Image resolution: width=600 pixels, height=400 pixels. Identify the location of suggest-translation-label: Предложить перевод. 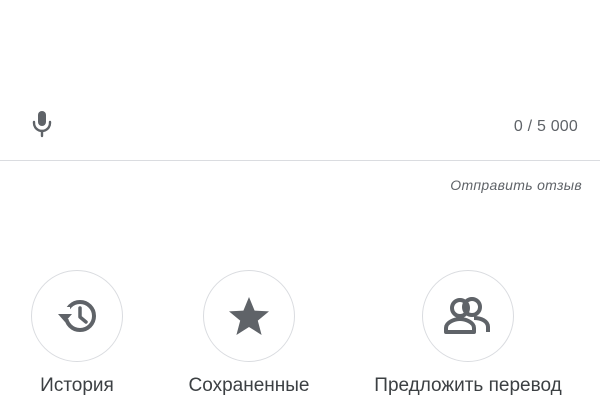
(468, 385).